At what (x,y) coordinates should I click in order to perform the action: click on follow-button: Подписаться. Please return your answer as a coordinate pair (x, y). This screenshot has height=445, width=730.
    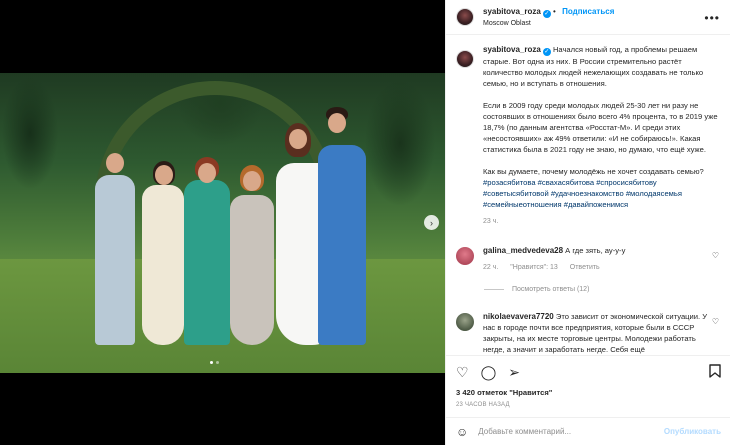
    Looking at the image, I should click on (588, 11).